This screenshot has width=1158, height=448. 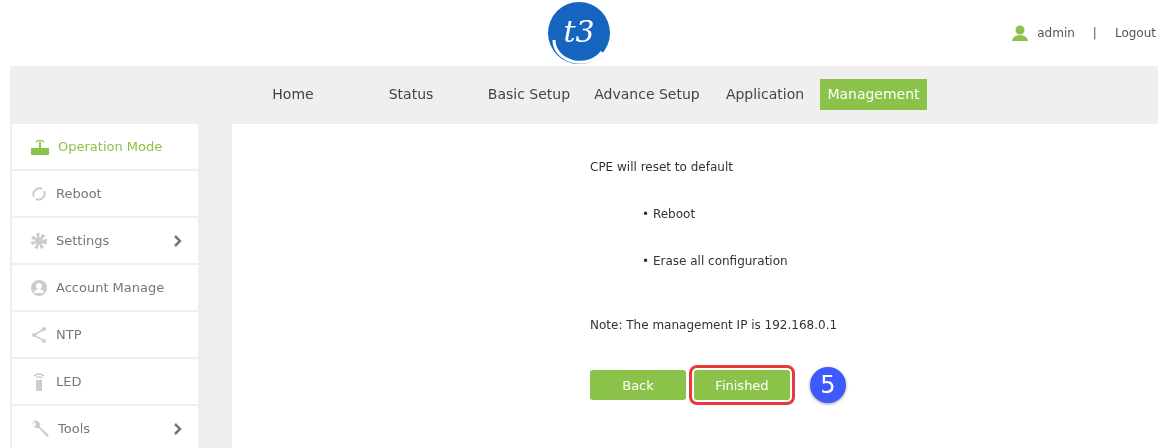 I want to click on logout-link: Logout, so click(x=1135, y=33).